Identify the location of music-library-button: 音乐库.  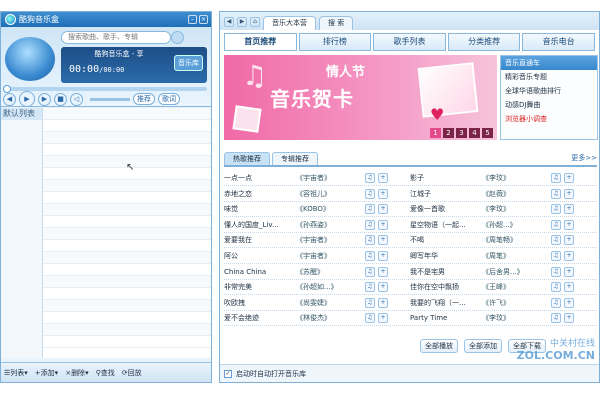
(188, 63).